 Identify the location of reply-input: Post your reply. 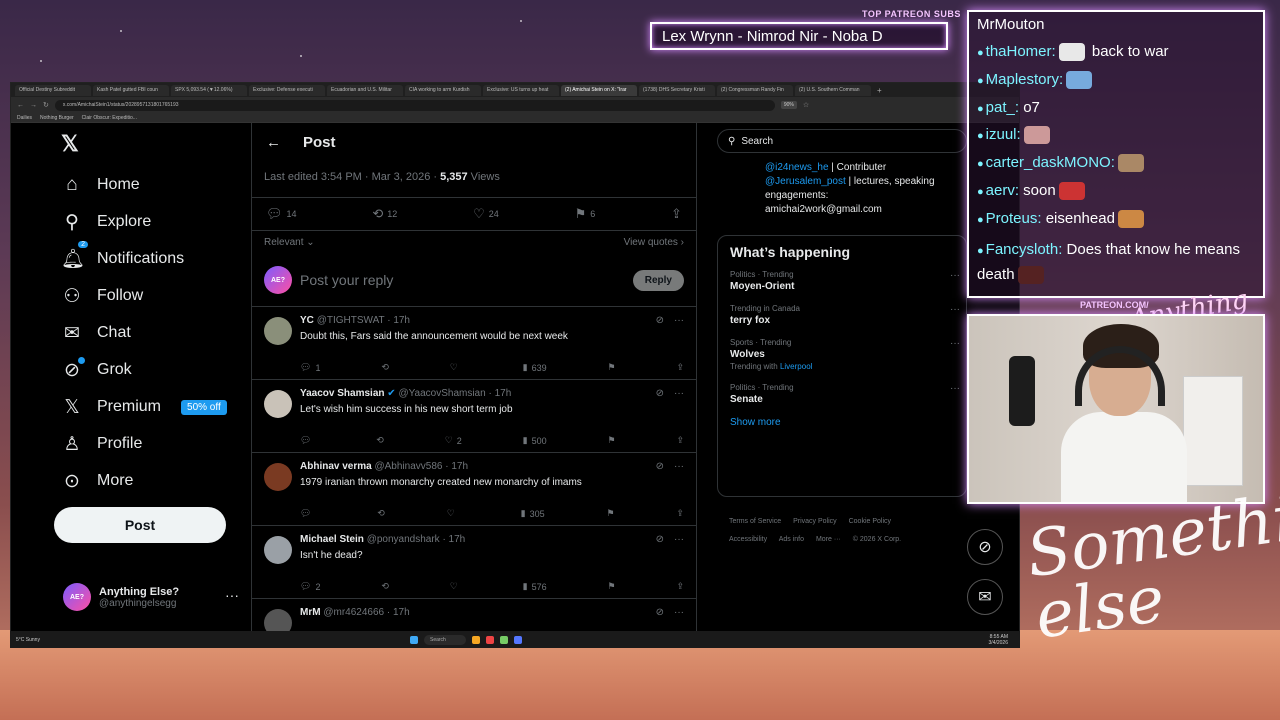
(462, 280).